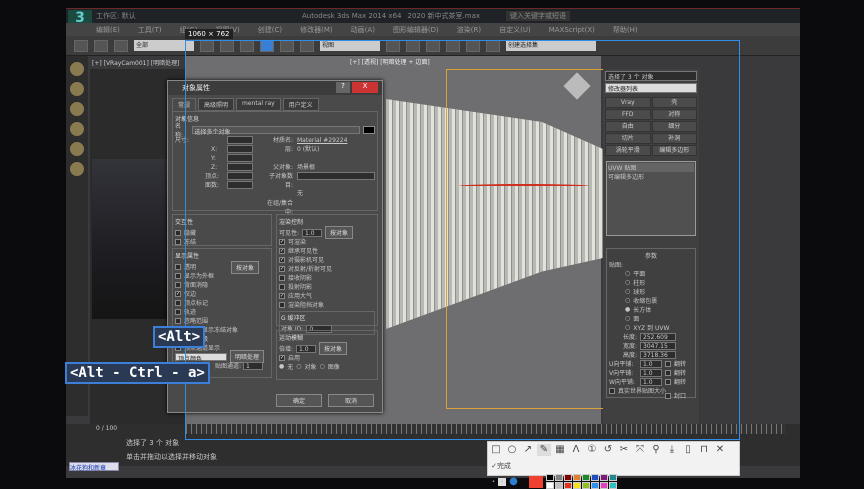 Image resolution: width=864 pixels, height=489 pixels. I want to click on search-input: 键入关键字或短语, so click(538, 16).